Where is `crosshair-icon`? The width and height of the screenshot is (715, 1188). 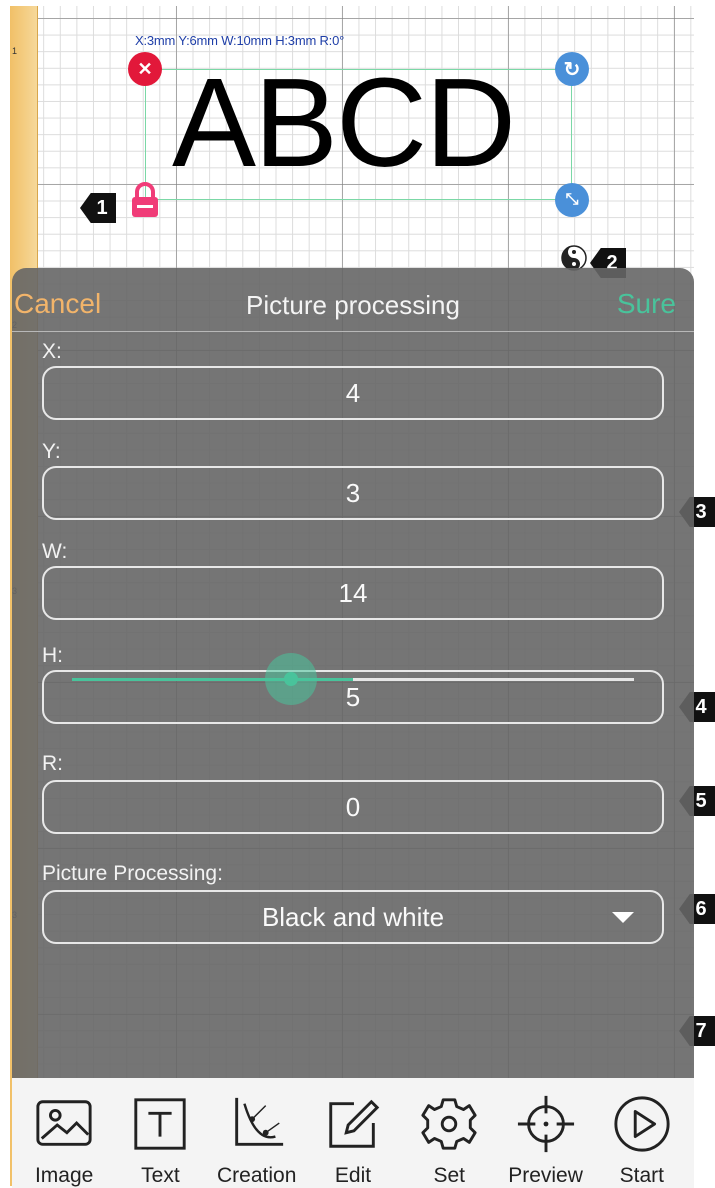 crosshair-icon is located at coordinates (545, 1124).